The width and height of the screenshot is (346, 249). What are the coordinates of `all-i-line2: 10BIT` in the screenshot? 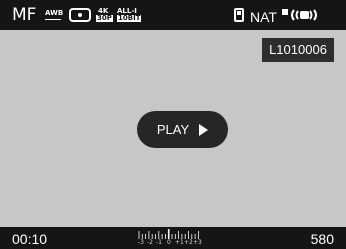 It's located at (129, 18).